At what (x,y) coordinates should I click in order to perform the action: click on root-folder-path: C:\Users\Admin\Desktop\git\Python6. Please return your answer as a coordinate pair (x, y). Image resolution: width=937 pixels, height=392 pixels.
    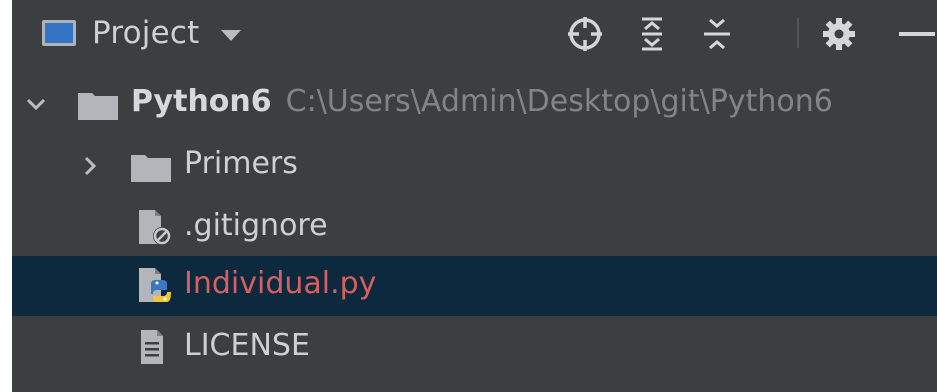
    Looking at the image, I should click on (559, 101).